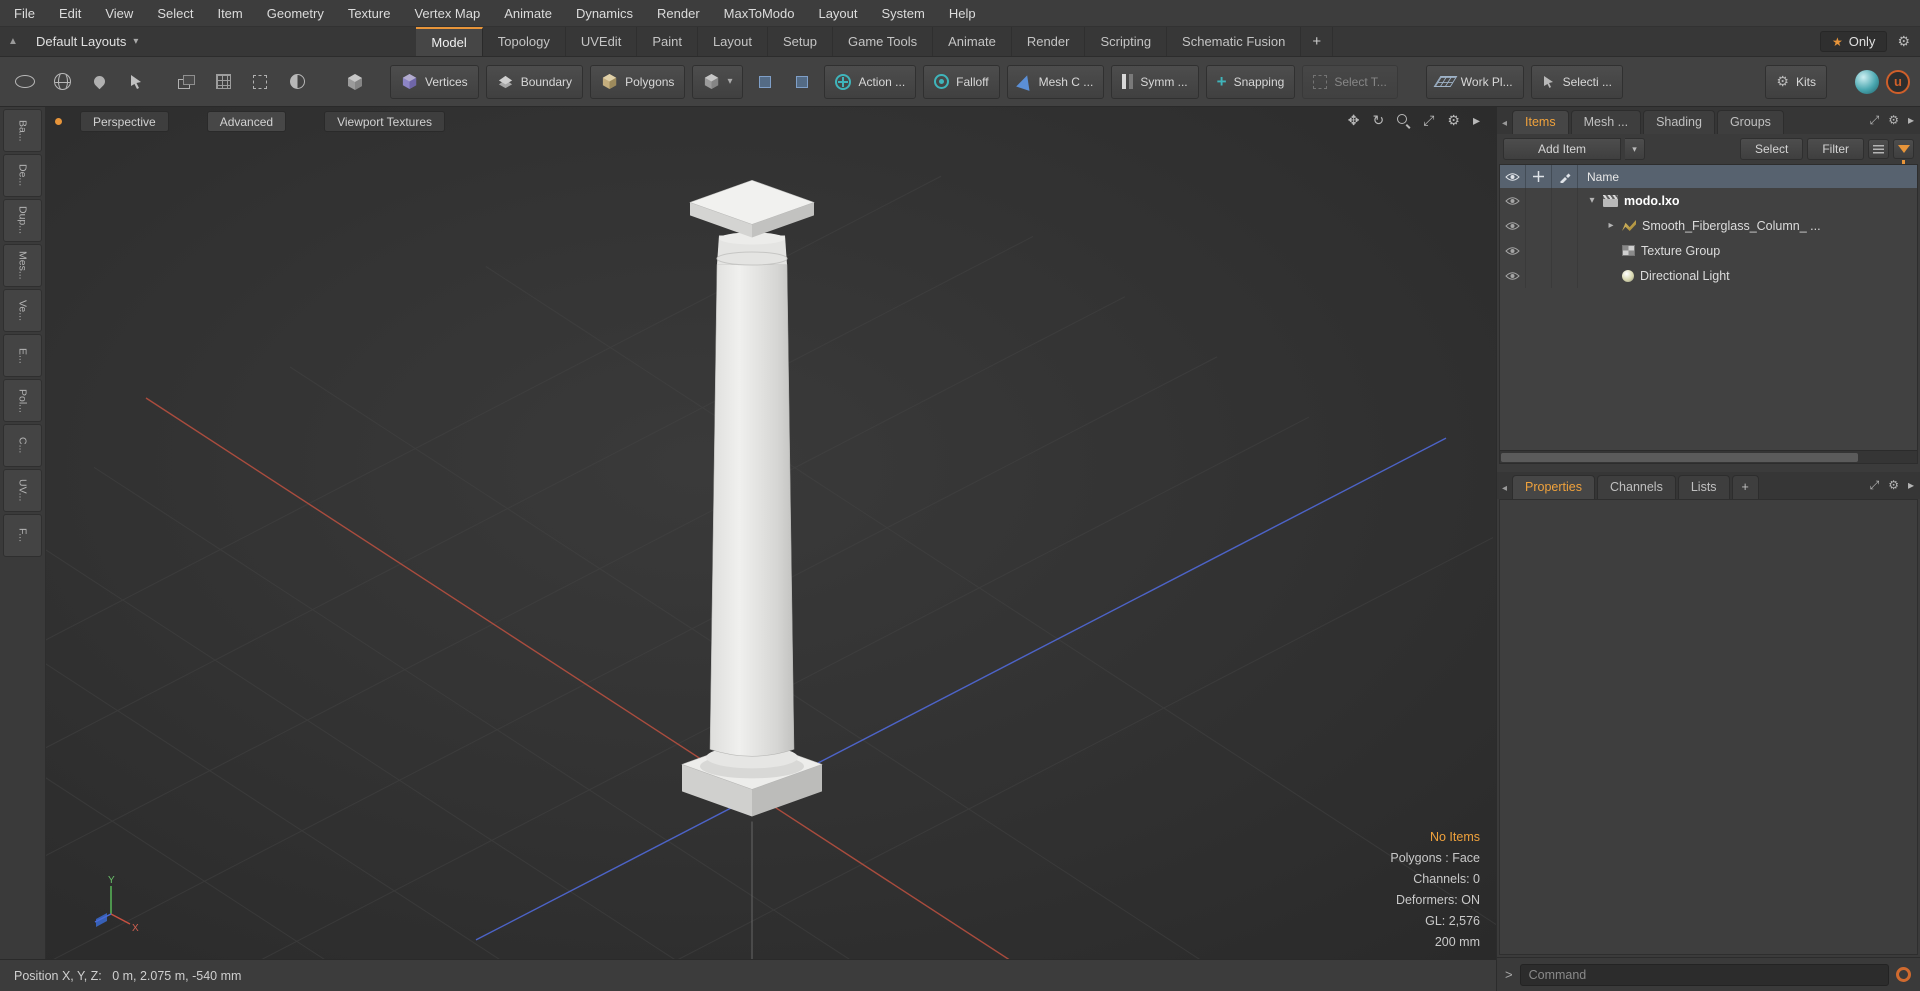 This screenshot has width=1920, height=991. Describe the element at coordinates (1317, 41) in the screenshot. I see `new-layout-tab-button: +` at that location.